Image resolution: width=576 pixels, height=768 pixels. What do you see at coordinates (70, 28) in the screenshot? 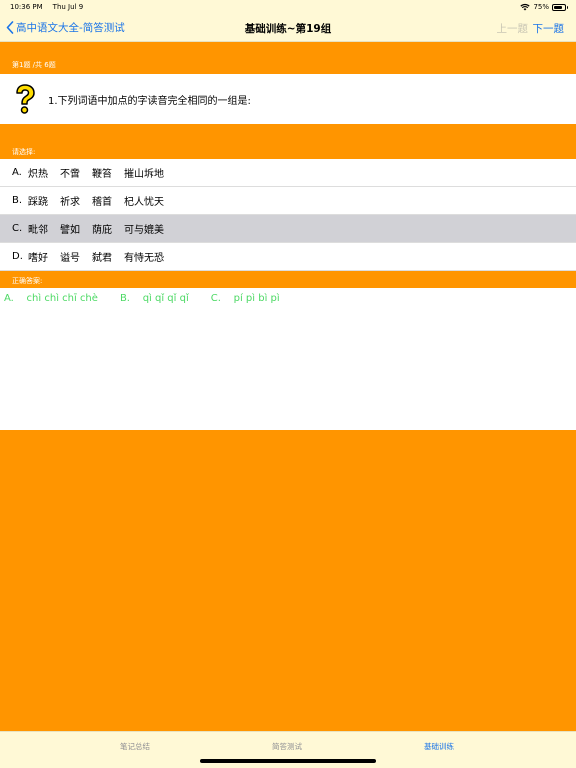
I see `back-button-label: 高中语文大全-简答测试` at bounding box center [70, 28].